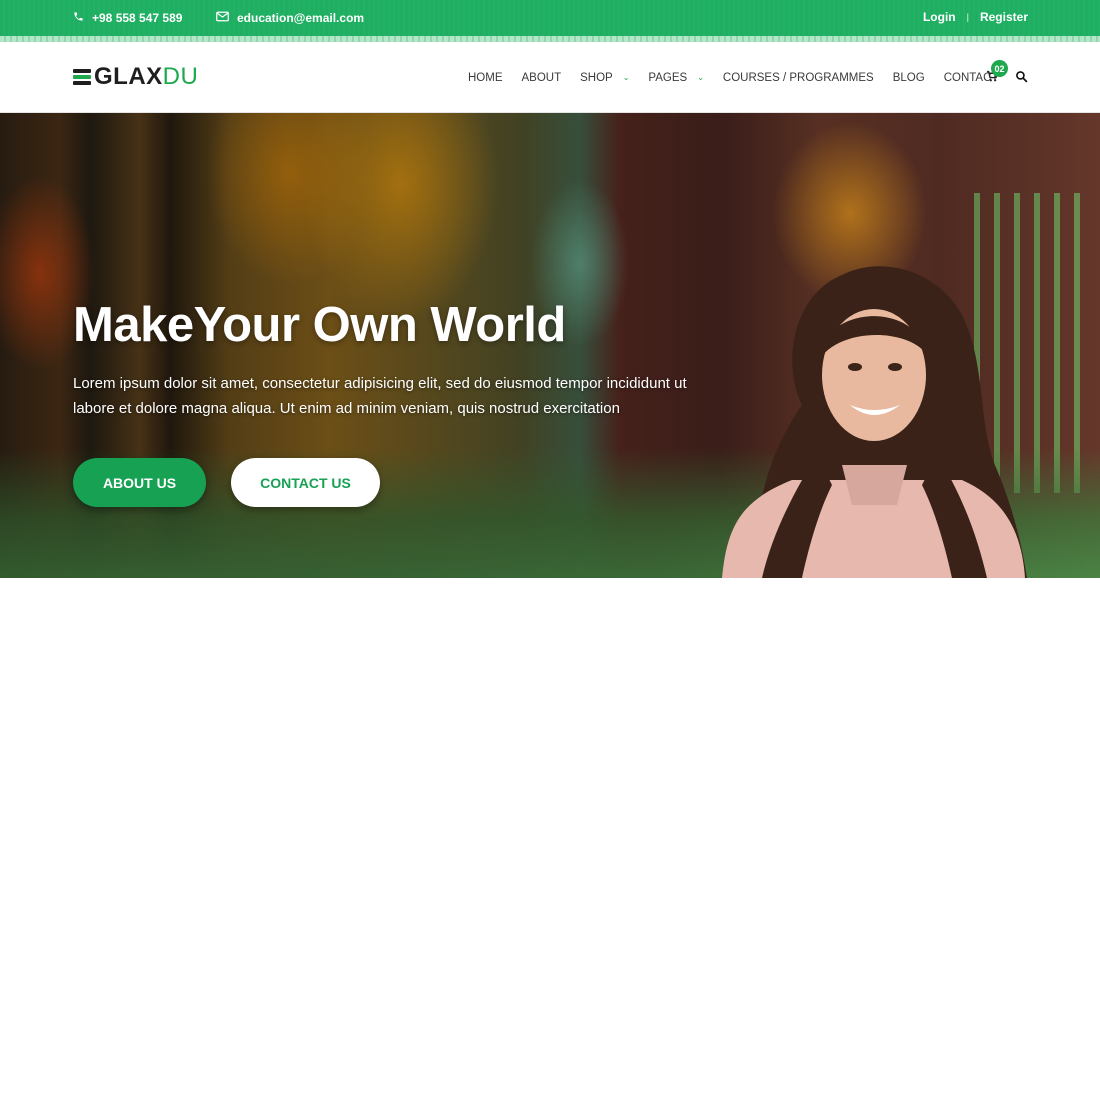 This screenshot has height=1100, width=1100. I want to click on logo-mark-icon, so click(82, 77).